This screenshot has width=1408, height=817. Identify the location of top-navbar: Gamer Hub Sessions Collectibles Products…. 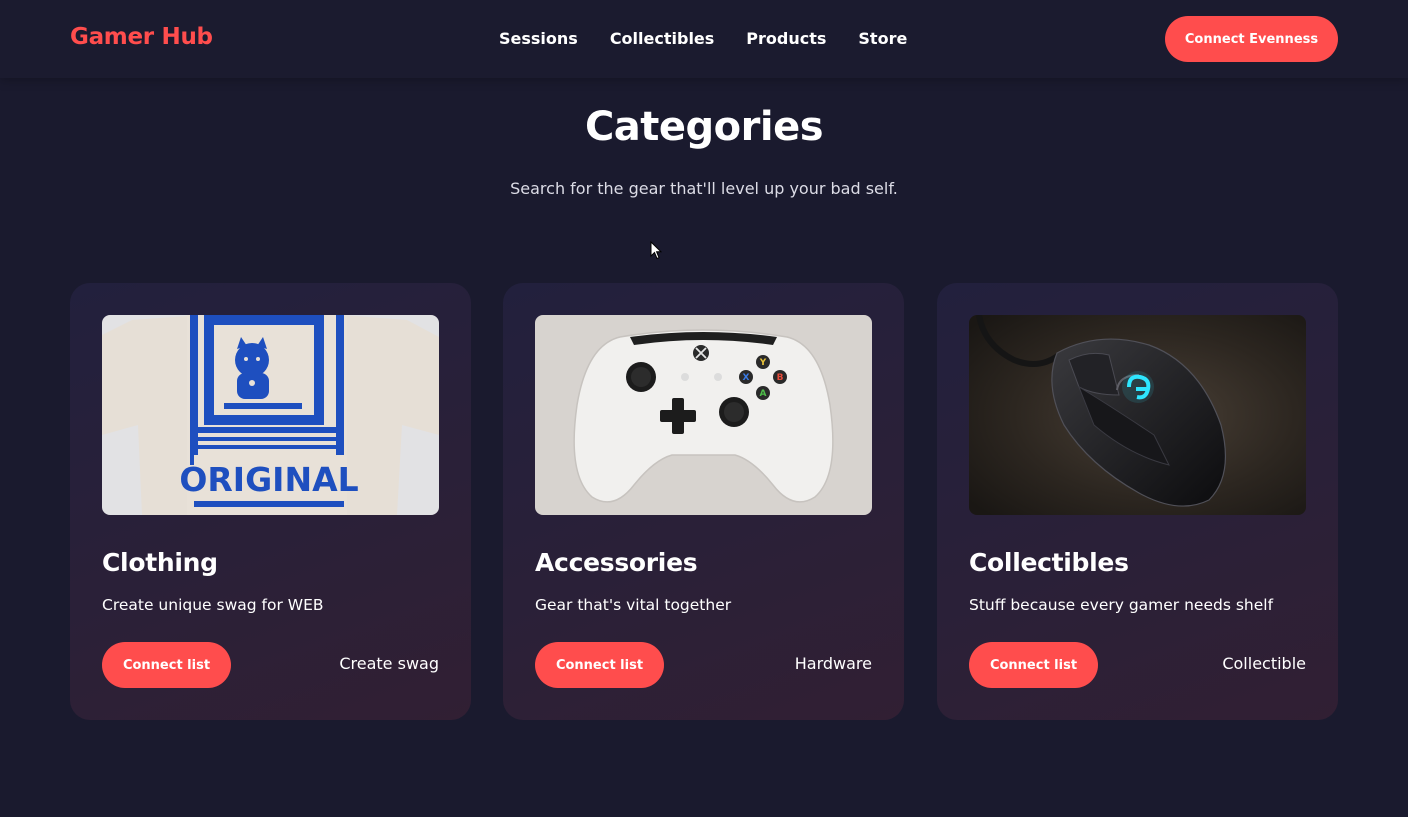
(704, 39).